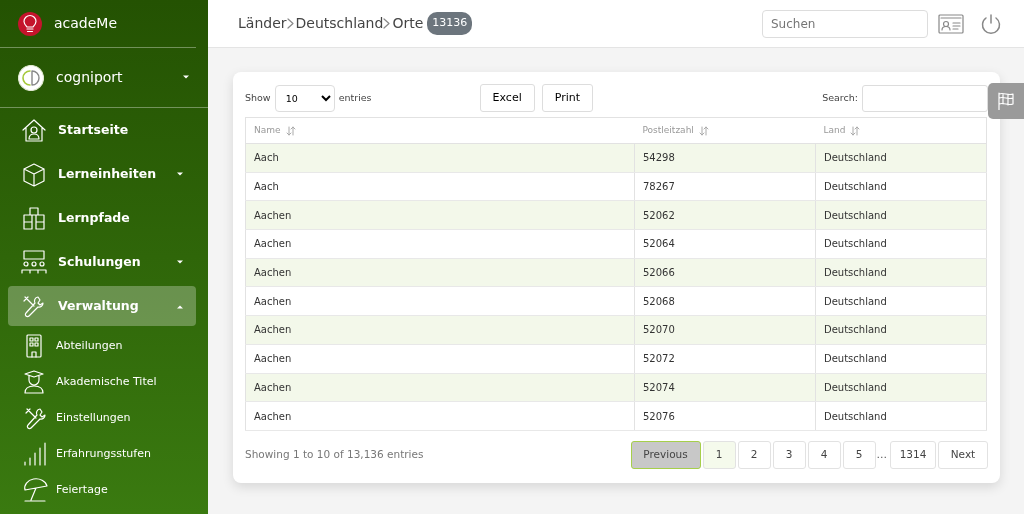 The image size is (1024, 514). I want to click on page-button: 2, so click(754, 454).